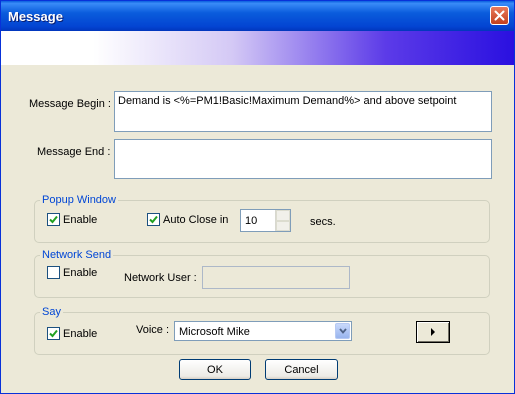  I want to click on title-bar: Message, so click(257, 16).